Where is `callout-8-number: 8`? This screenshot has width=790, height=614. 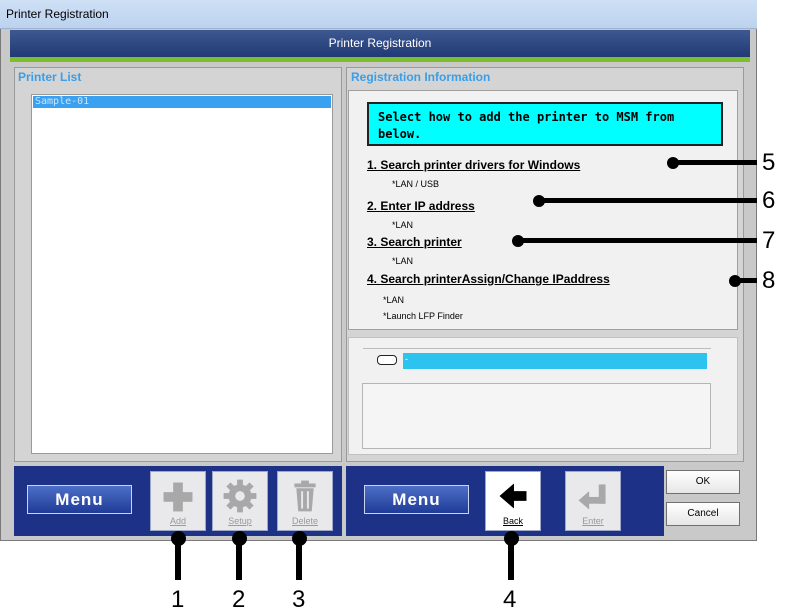 callout-8-number: 8 is located at coordinates (769, 280).